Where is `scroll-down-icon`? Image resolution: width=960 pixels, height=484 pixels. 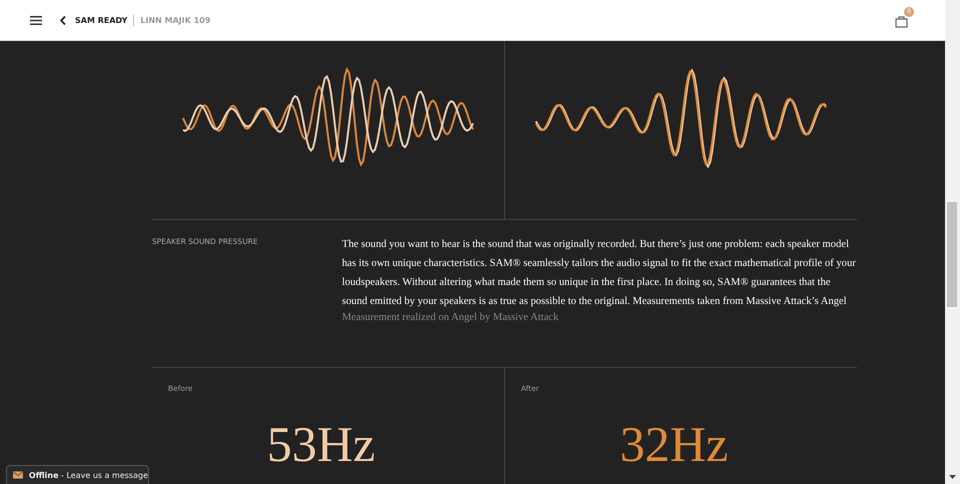 scroll-down-icon is located at coordinates (952, 477).